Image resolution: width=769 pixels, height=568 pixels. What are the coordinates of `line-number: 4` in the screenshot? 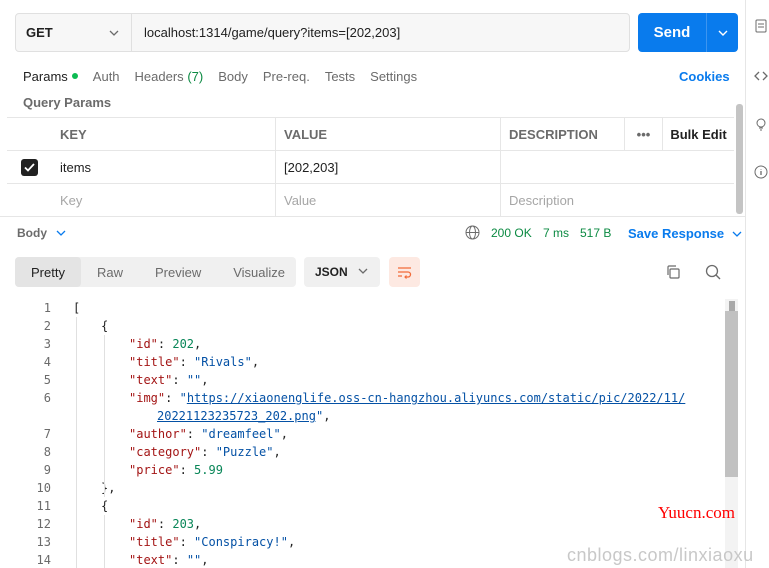 It's located at (47, 362).